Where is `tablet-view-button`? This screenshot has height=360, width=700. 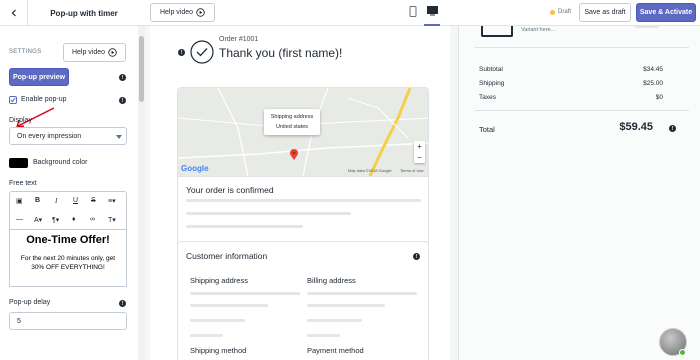
tablet-view-button is located at coordinates (413, 12).